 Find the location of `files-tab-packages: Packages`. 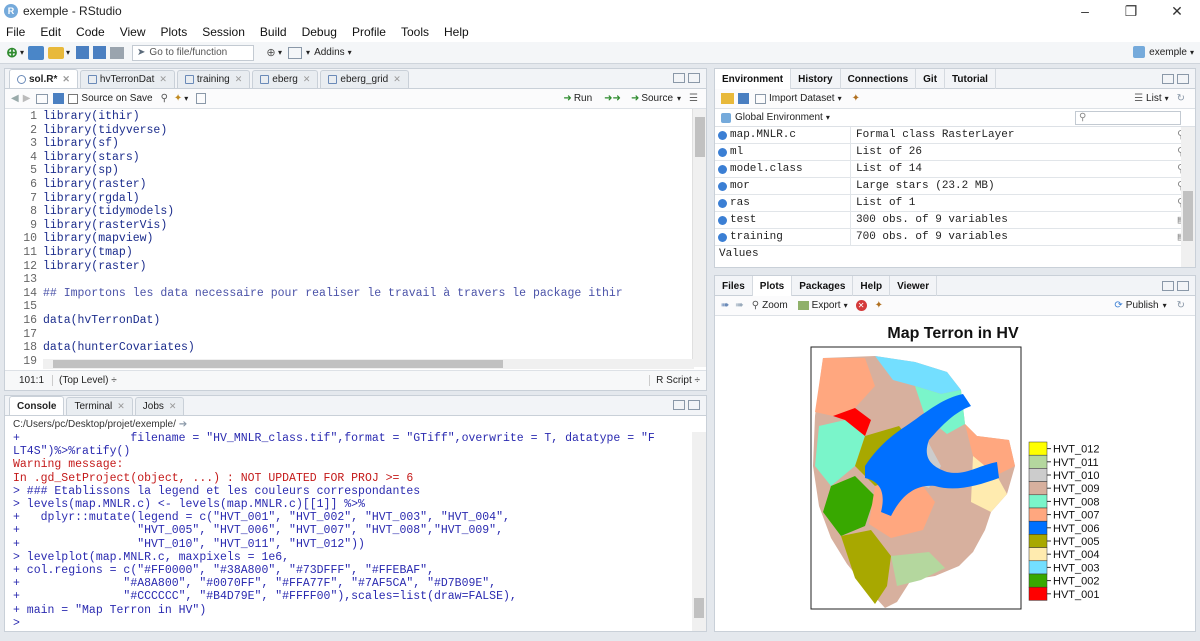

files-tab-packages: Packages is located at coordinates (823, 286).